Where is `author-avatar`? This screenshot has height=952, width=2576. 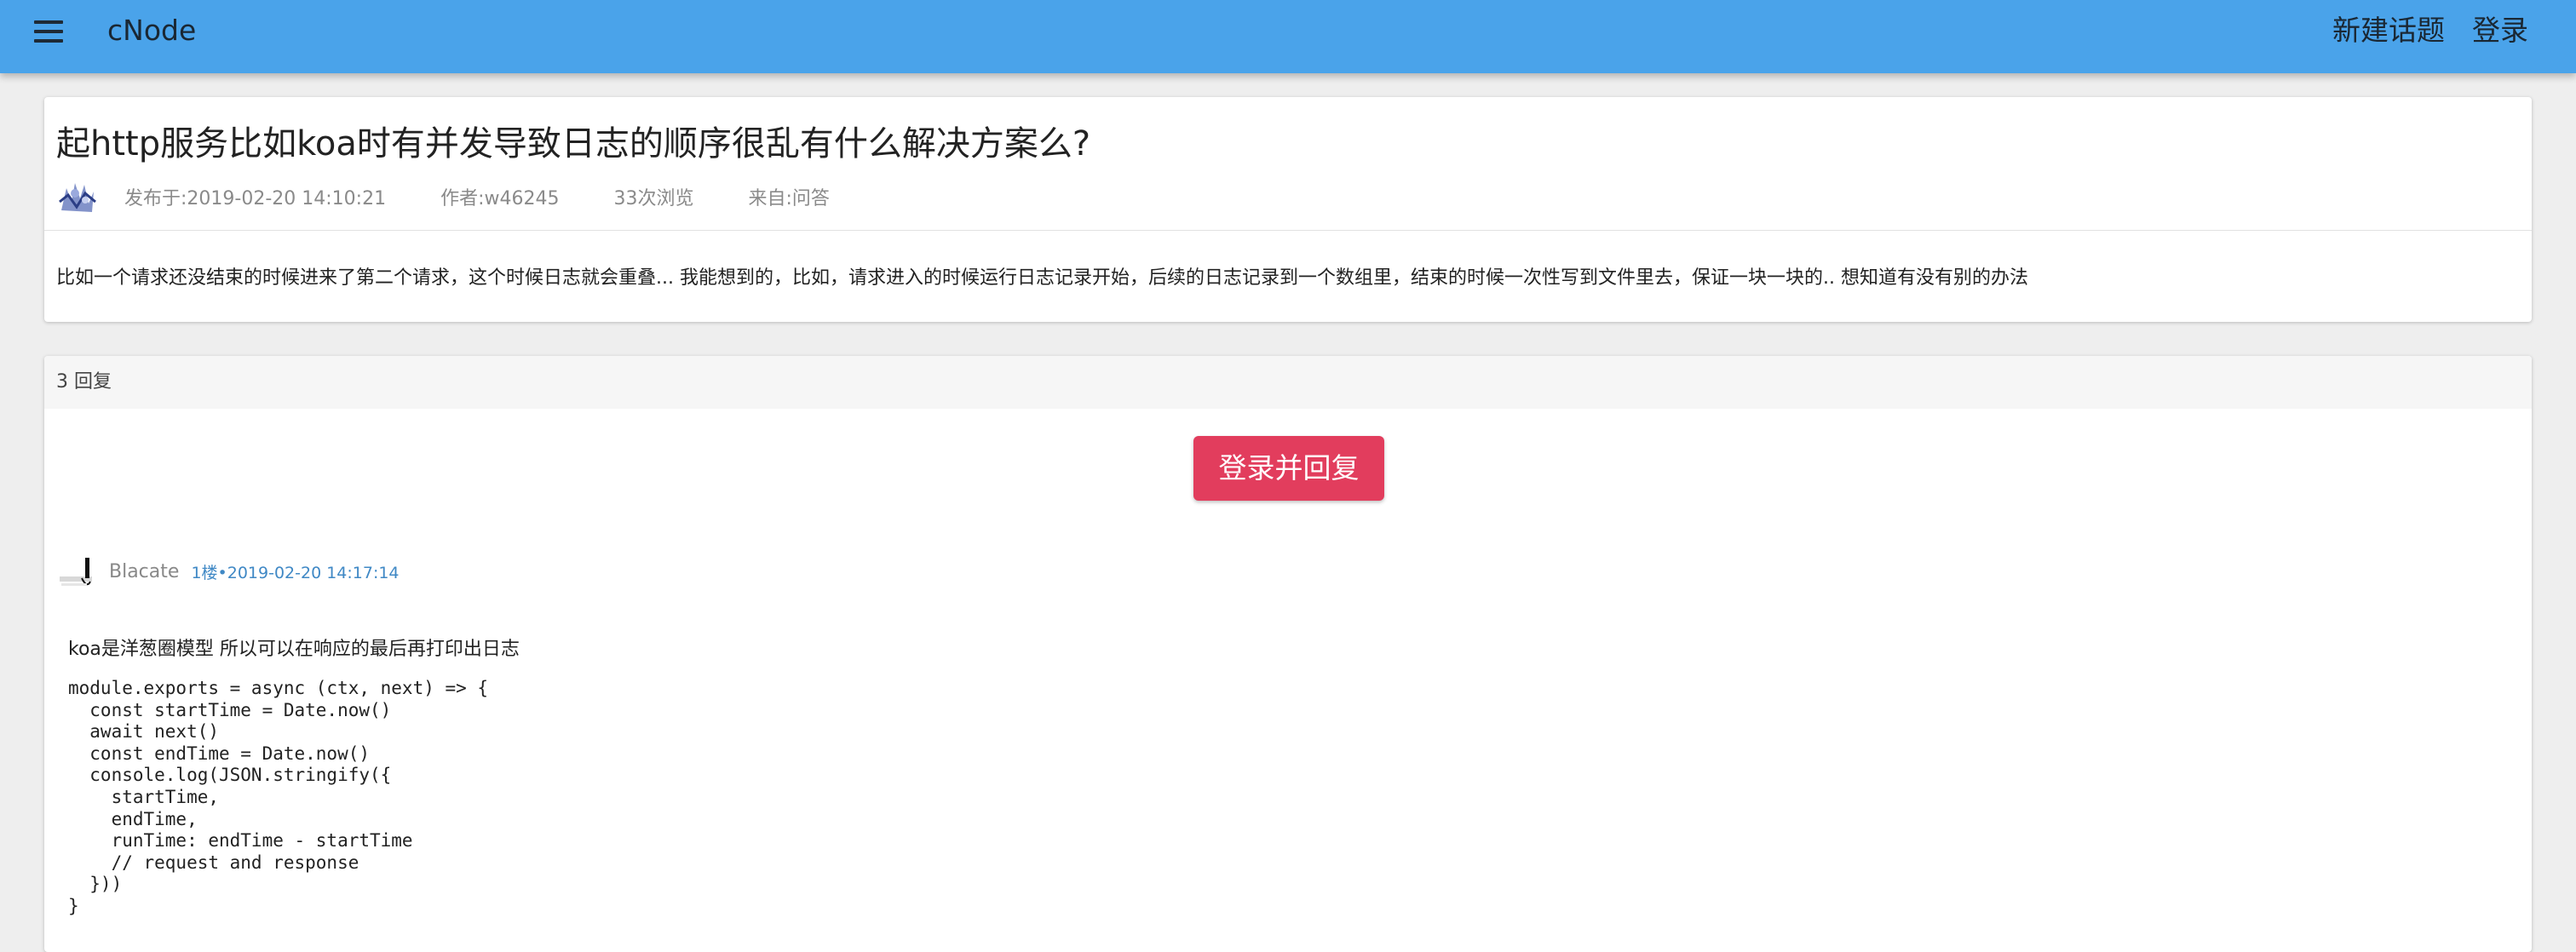
author-avatar is located at coordinates (77, 197).